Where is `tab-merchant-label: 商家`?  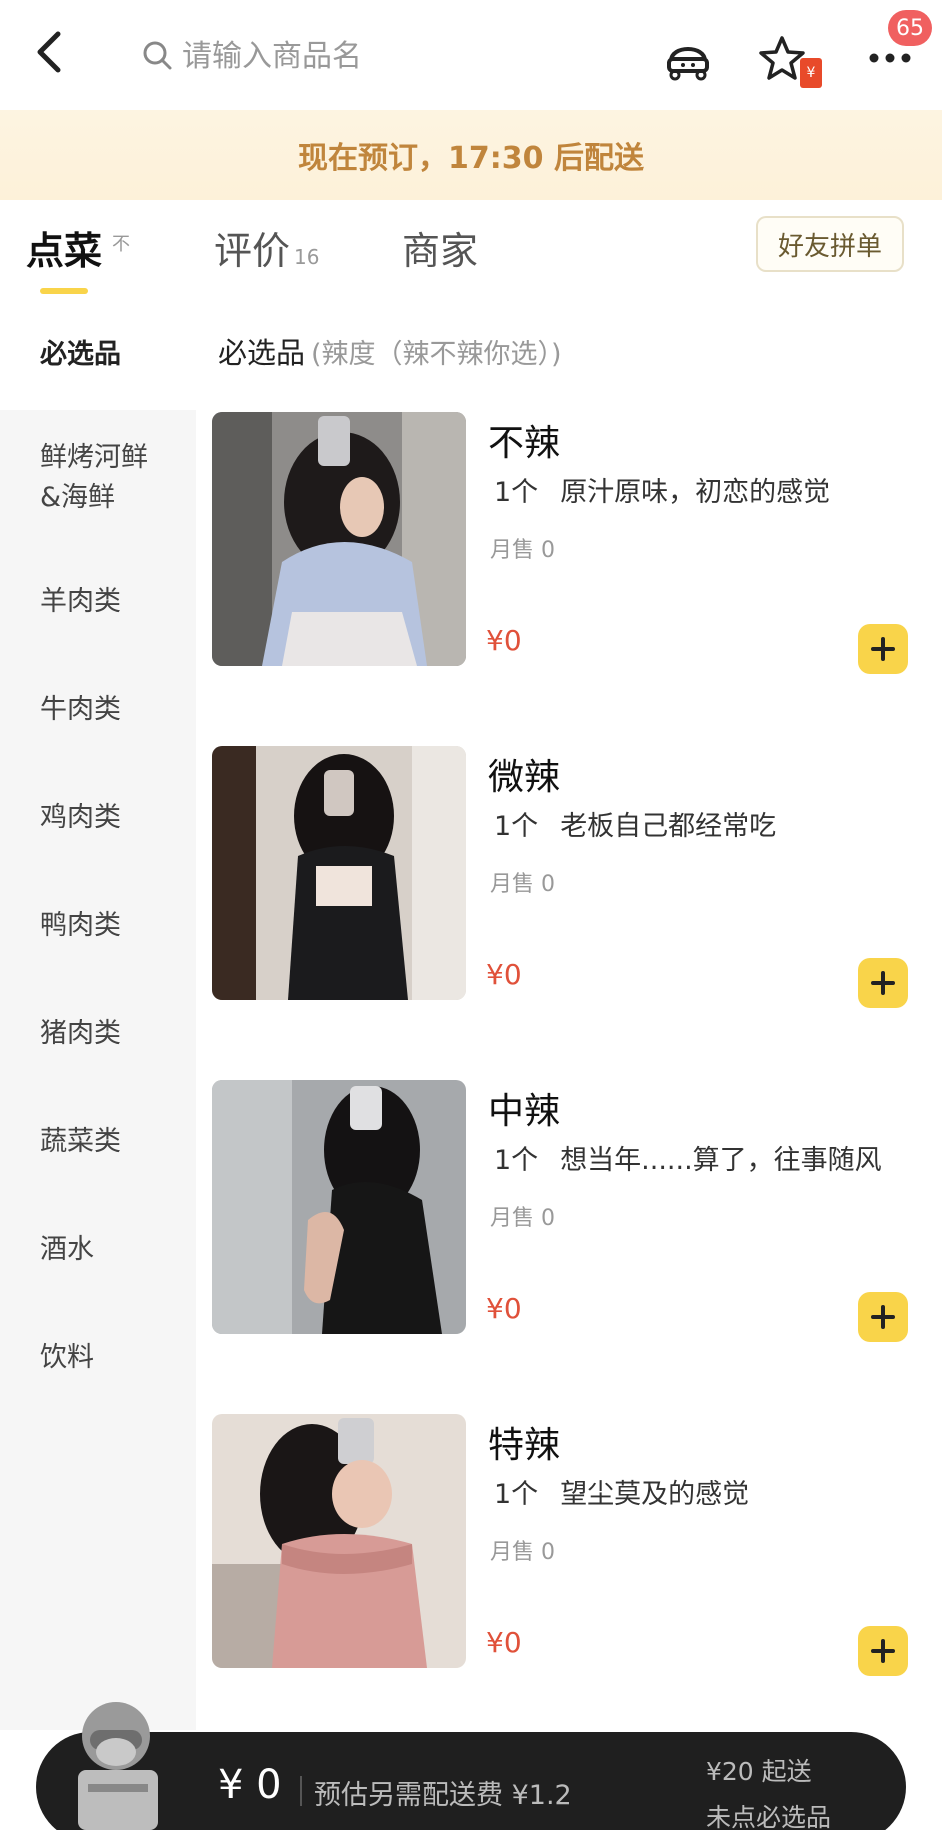
tab-merchant-label: 商家 is located at coordinates (440, 251).